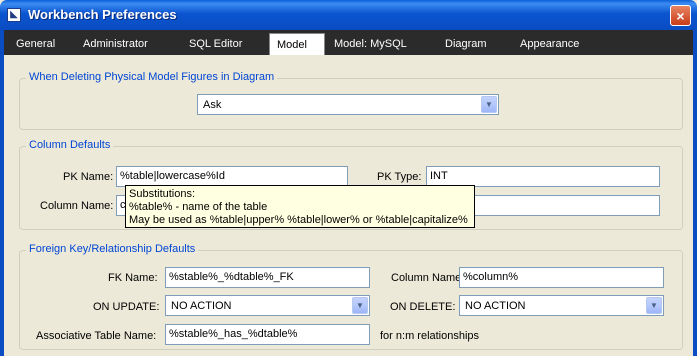  Describe the element at coordinates (267, 277) in the screenshot. I see `fk-name-field: %stable%_%dtable%_FK` at that location.